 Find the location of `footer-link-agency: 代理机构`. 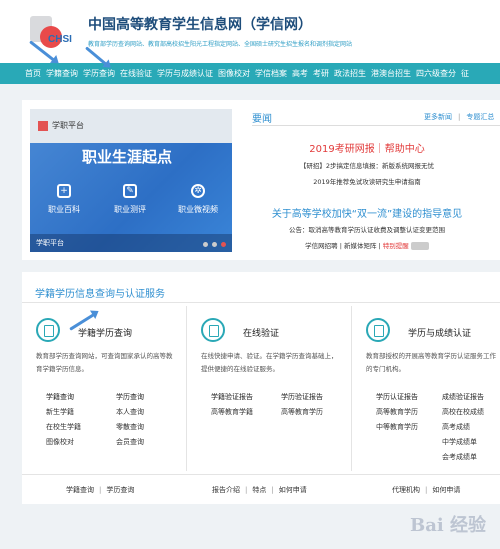

footer-link-agency: 代理机构 is located at coordinates (406, 490).